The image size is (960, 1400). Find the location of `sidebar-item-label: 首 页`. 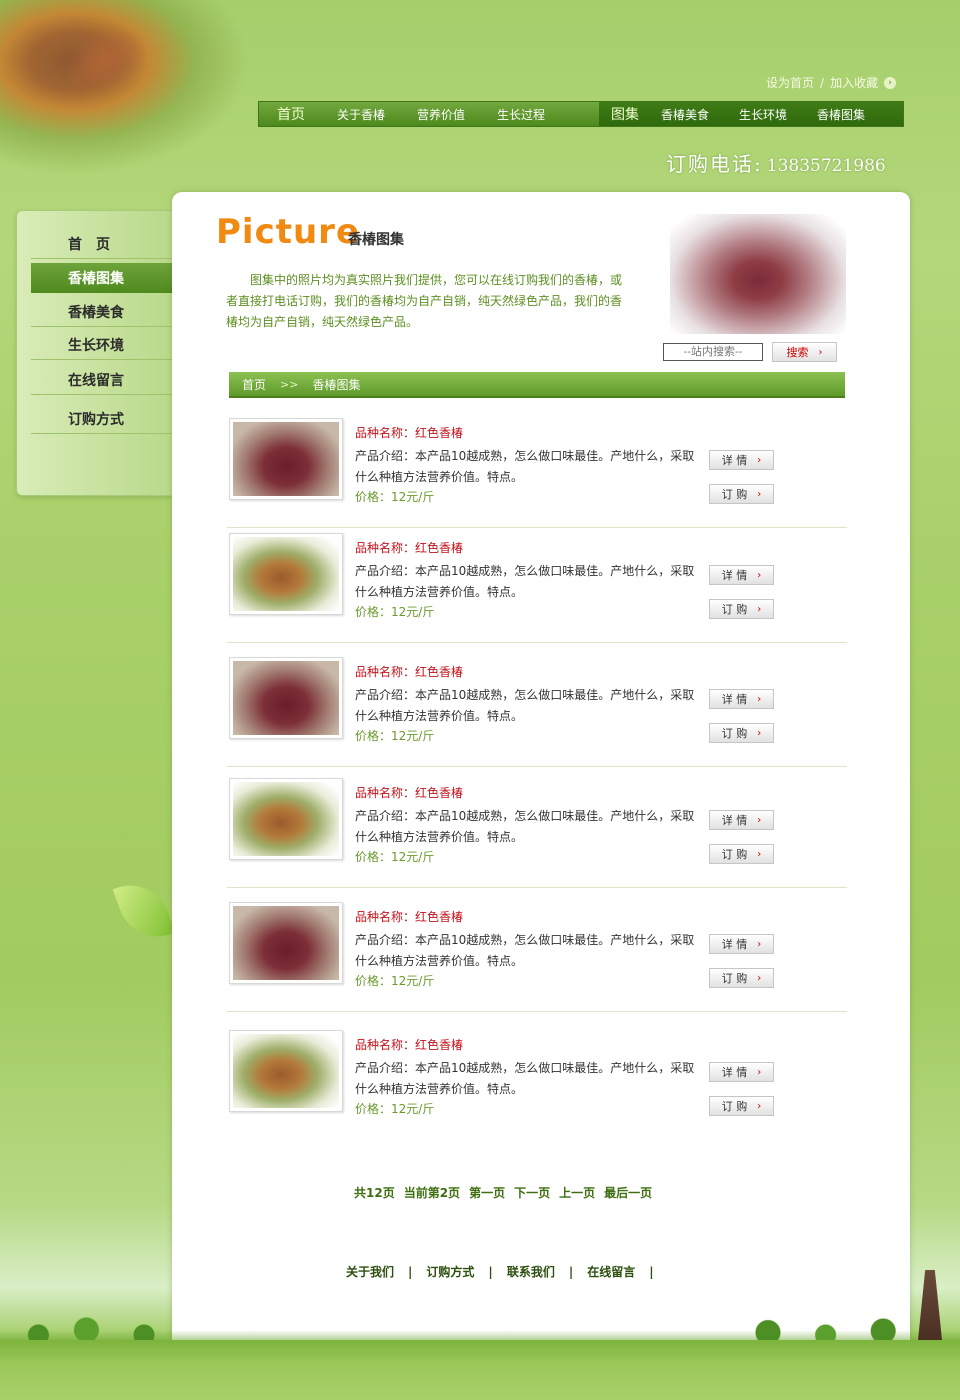

sidebar-item-label: 首 页 is located at coordinates (89, 244).